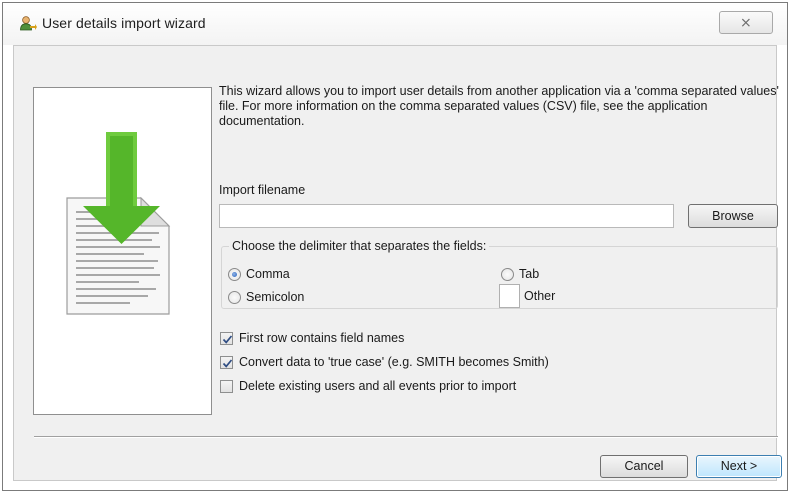 Image resolution: width=792 pixels, height=495 pixels. Describe the element at coordinates (739, 466) in the screenshot. I see `next-button: Next >` at that location.